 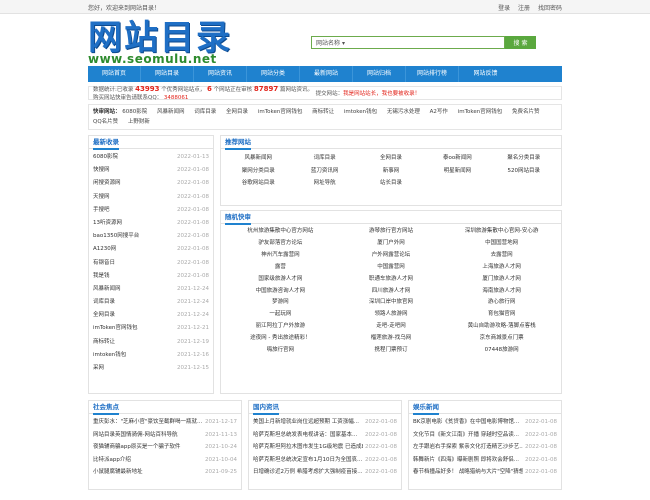 I want to click on search-type-select: 网站名称 ▾, so click(x=330, y=42).